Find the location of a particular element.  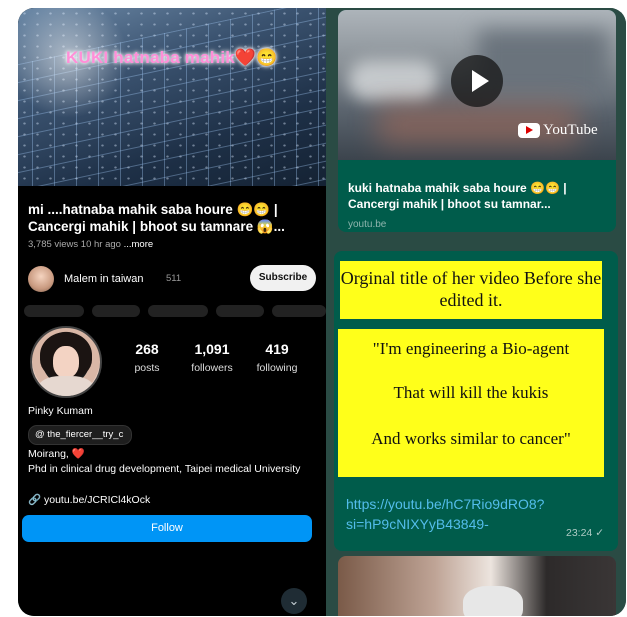

double-chevron-down-icon: ⌄ is located at coordinates (294, 601).